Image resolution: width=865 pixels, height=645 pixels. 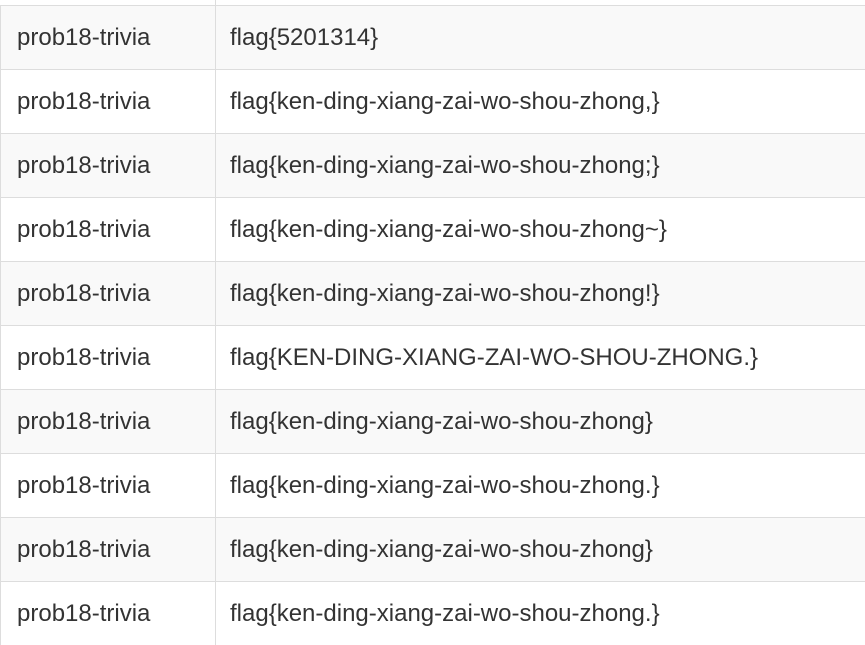 What do you see at coordinates (494, 357) in the screenshot?
I see `submission-cell: flag{KEN-DING-XIANG-ZAI-WO-SHOU-ZHONG.}` at bounding box center [494, 357].